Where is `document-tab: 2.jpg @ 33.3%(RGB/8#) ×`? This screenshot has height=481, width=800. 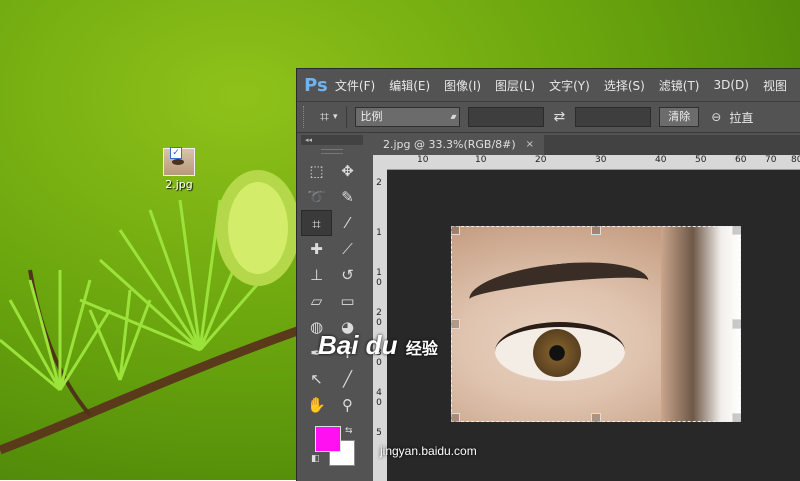
document-tab: 2.jpg @ 33.3%(RGB/8#) × is located at coordinates (459, 145).